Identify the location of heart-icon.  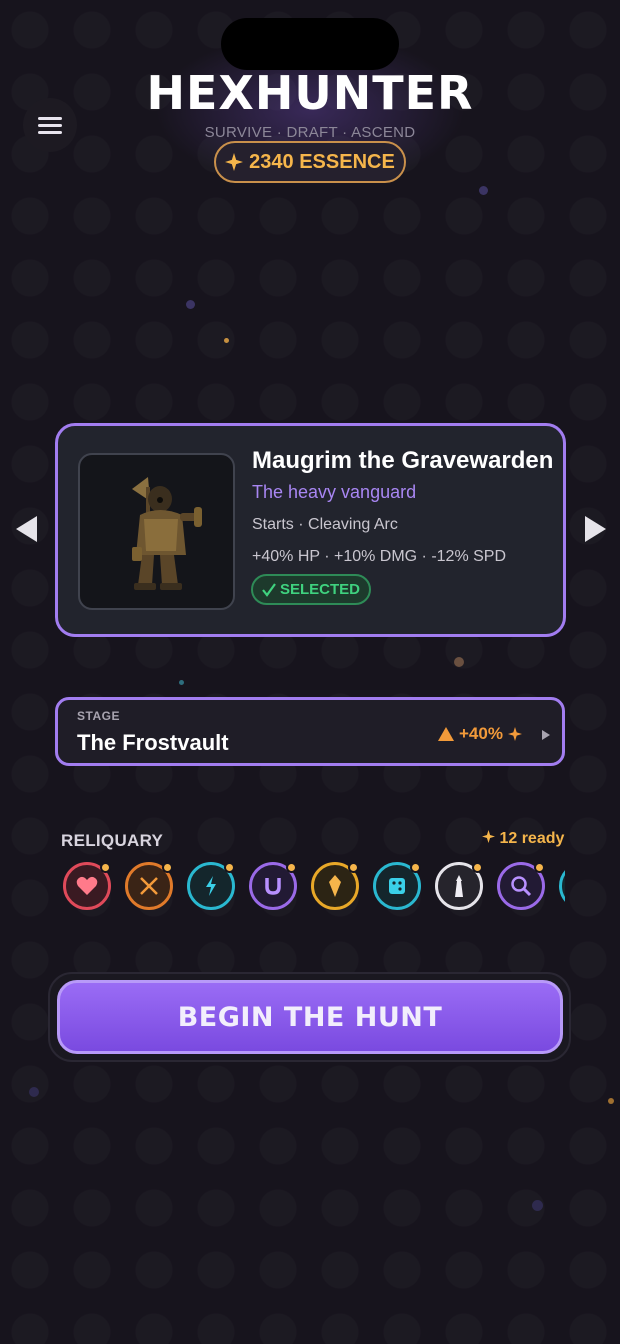
(87, 885).